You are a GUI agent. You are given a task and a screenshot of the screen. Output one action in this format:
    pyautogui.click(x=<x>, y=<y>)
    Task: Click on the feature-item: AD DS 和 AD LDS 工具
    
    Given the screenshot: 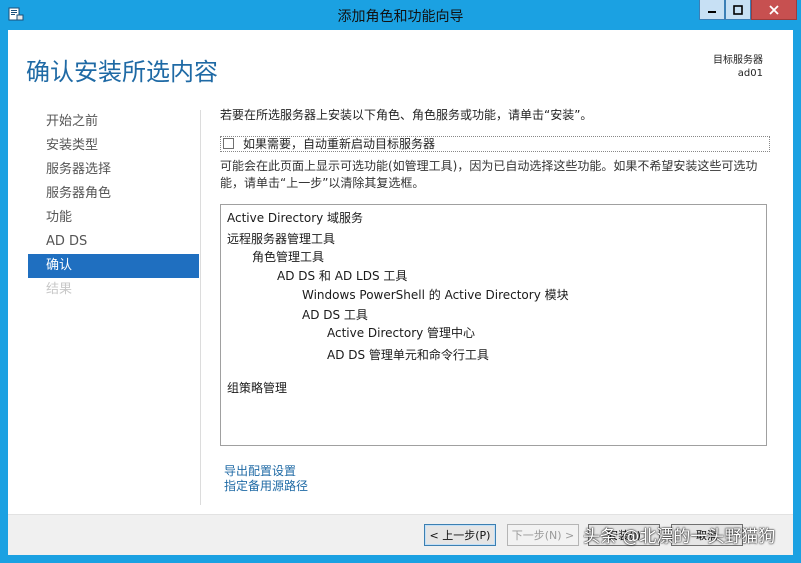 What is the action you would take?
    pyautogui.click(x=342, y=276)
    